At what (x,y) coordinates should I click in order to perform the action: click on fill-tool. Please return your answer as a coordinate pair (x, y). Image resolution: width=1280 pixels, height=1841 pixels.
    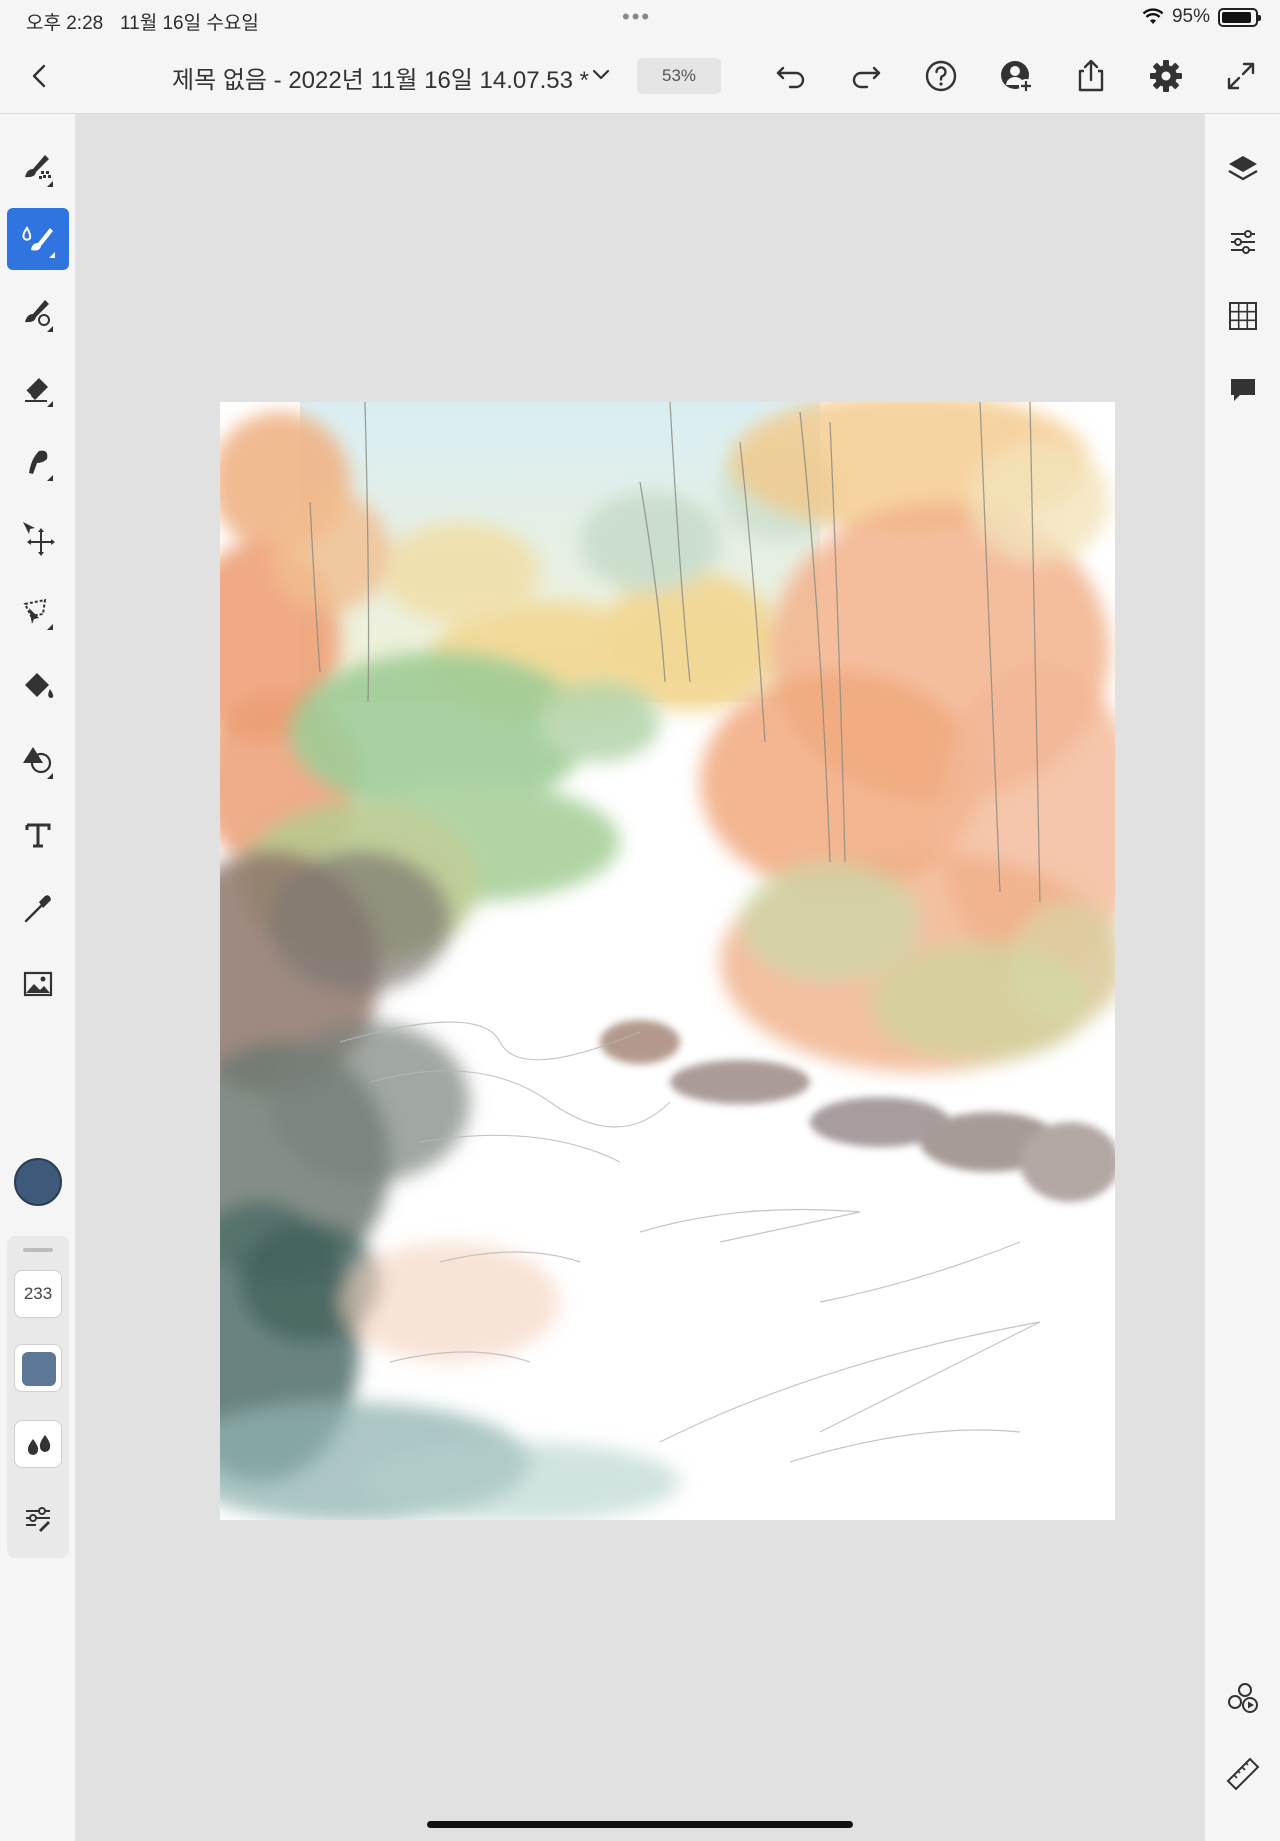
    Looking at the image, I should click on (38, 686).